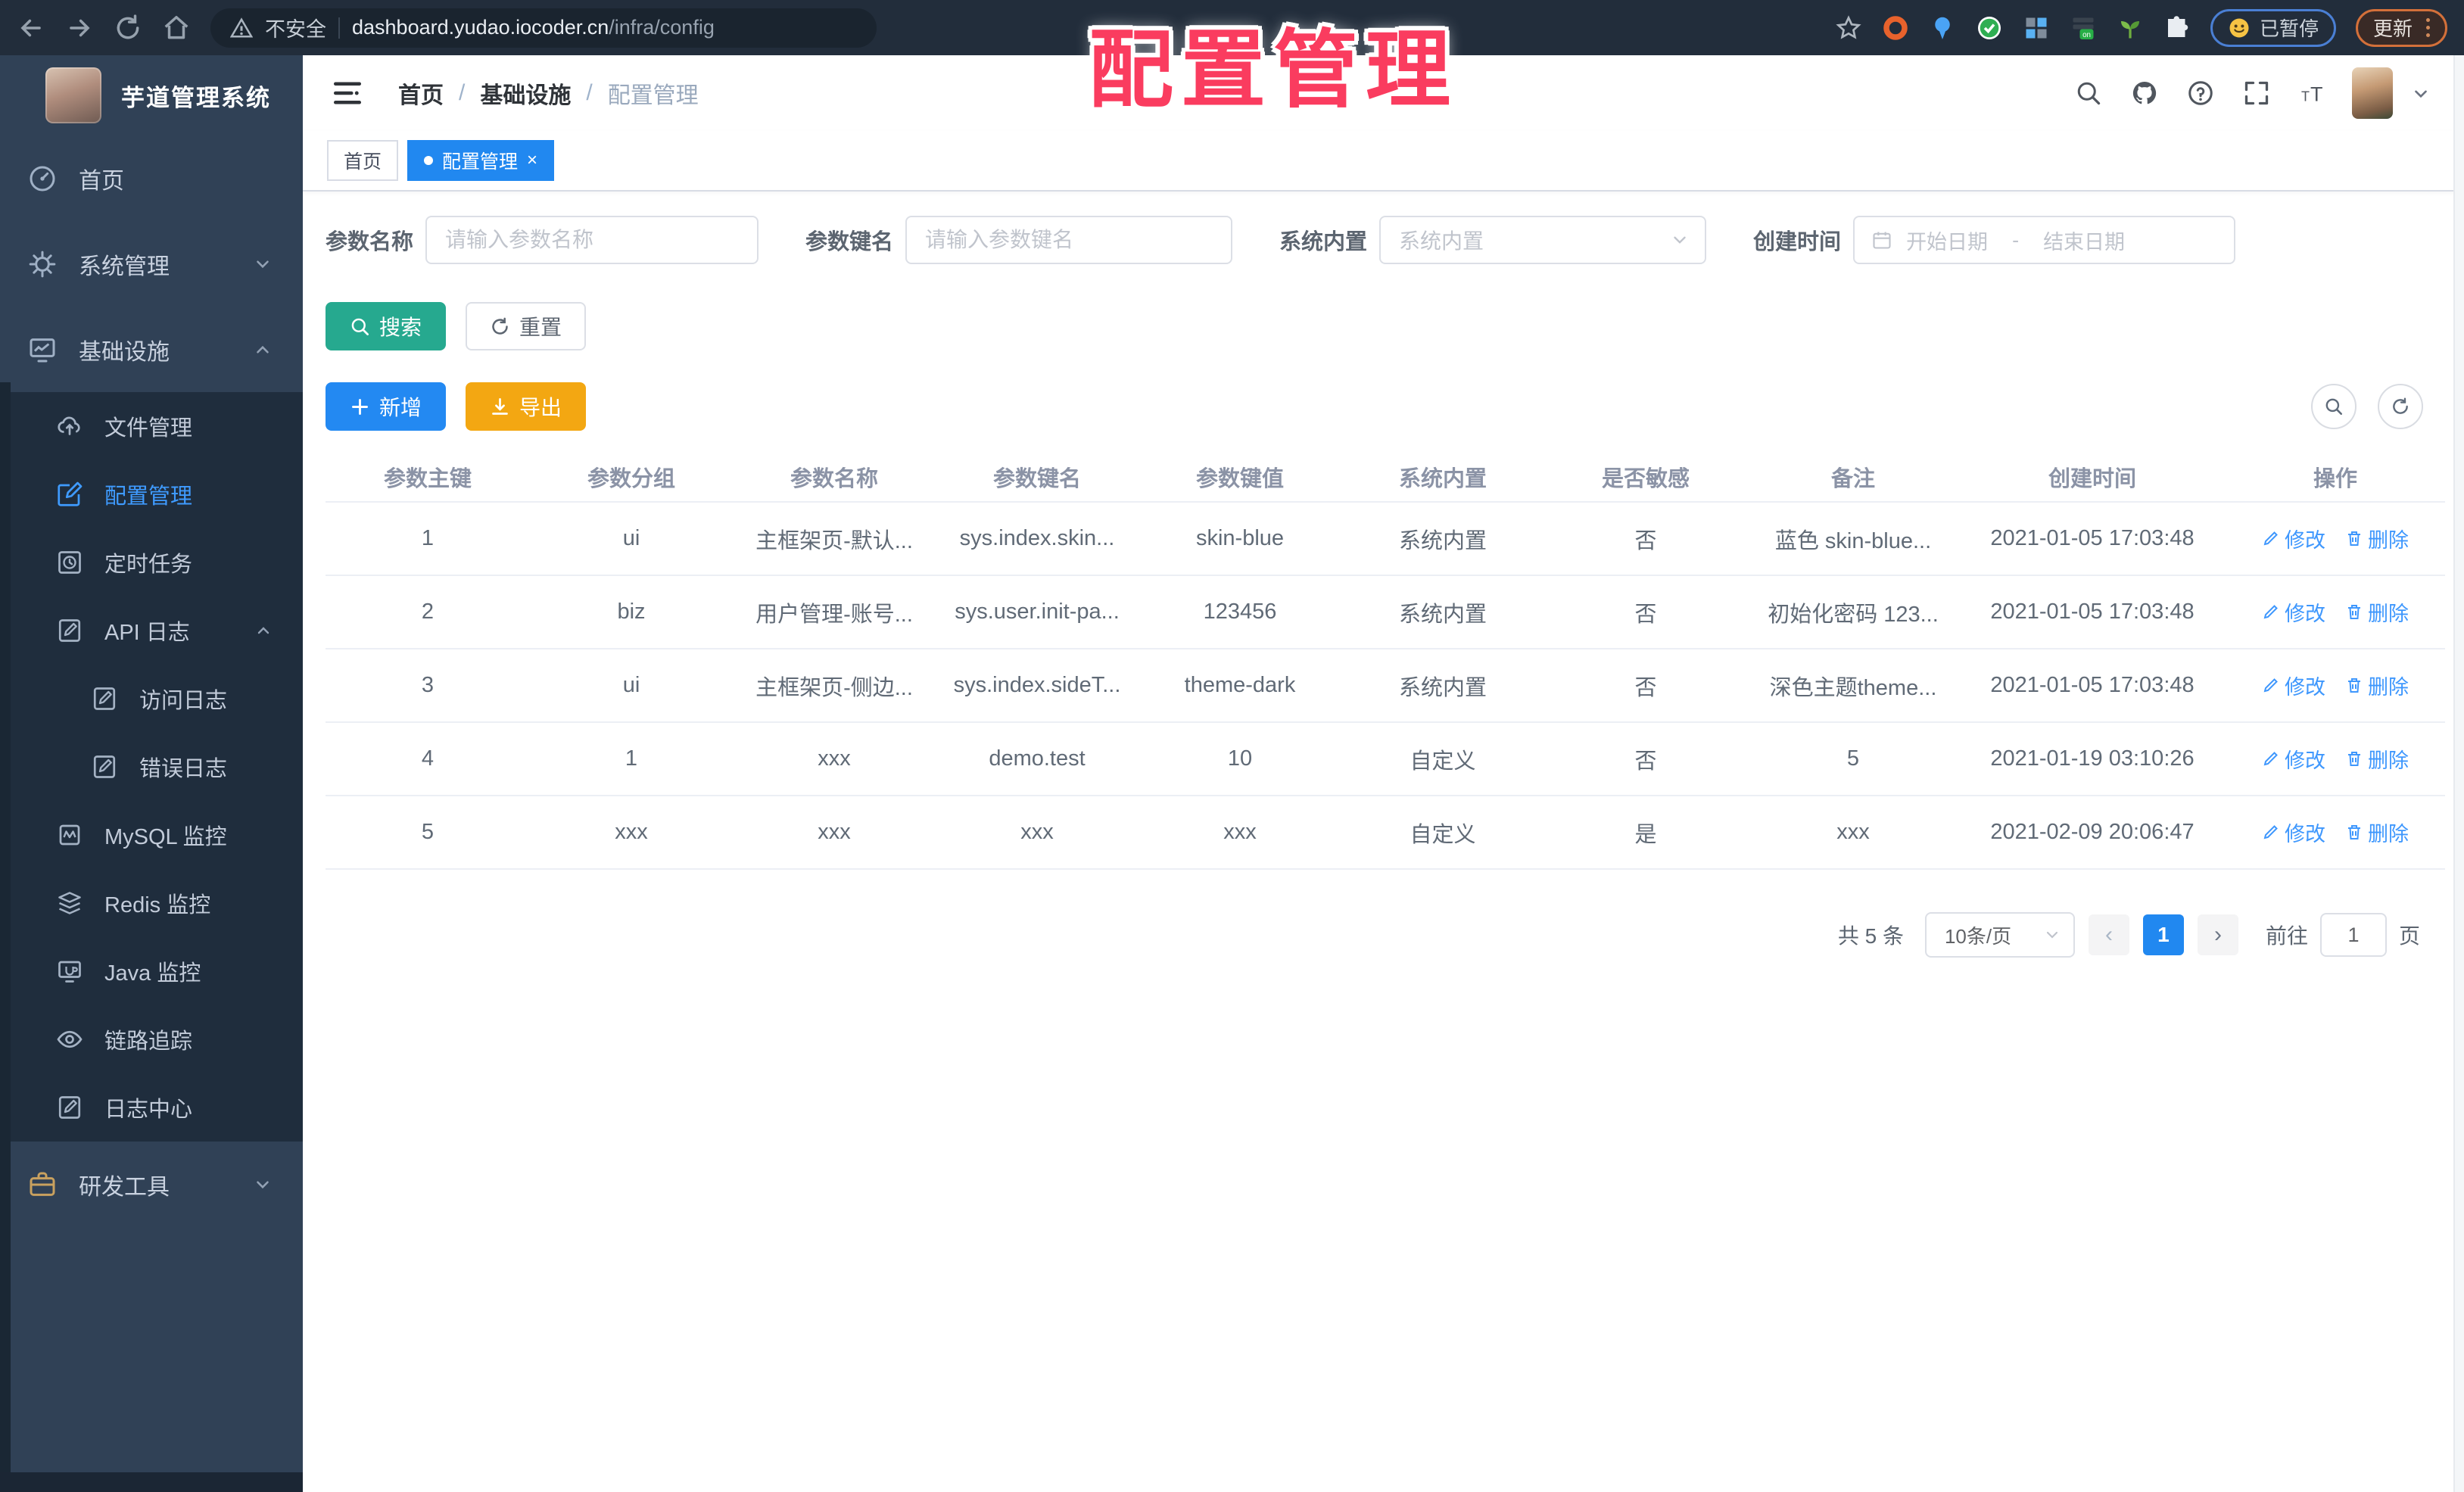  Describe the element at coordinates (2130, 28) in the screenshot. I see `extension-plant-icon` at that location.